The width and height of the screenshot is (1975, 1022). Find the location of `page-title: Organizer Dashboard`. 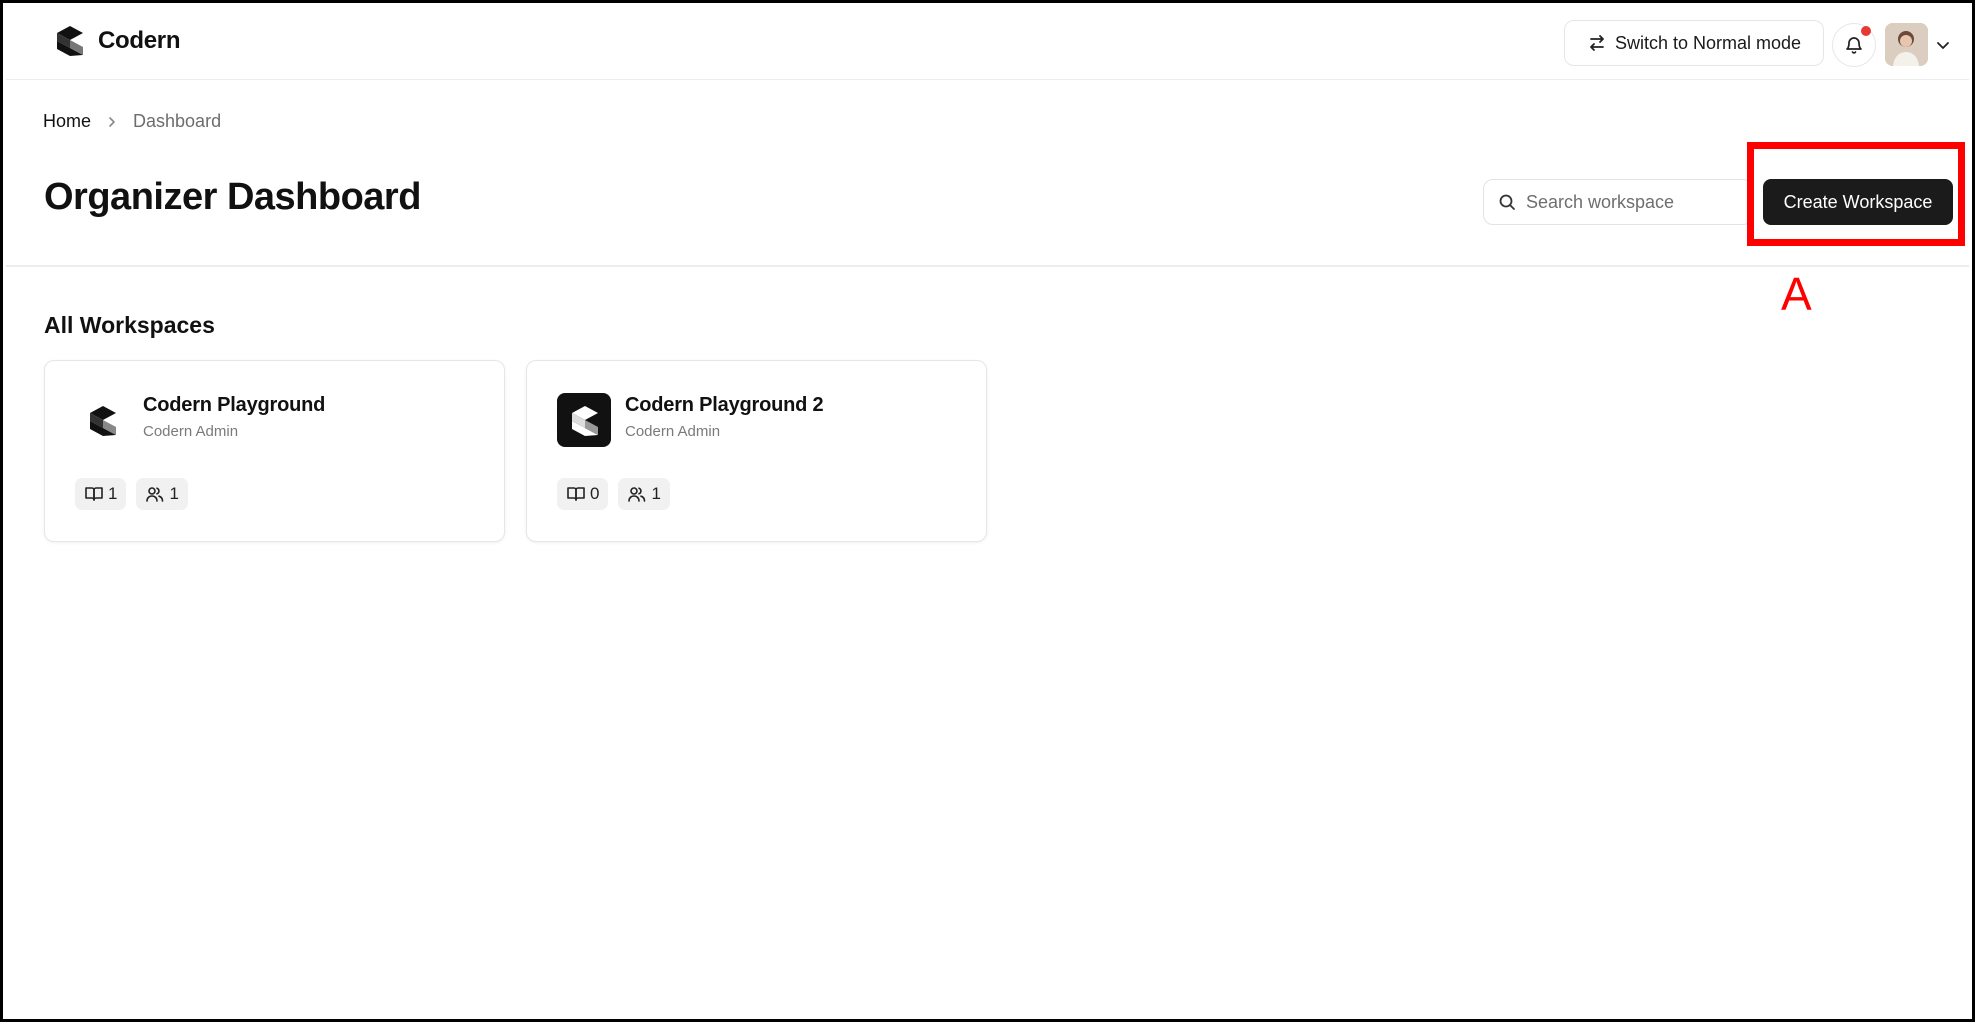

page-title: Organizer Dashboard is located at coordinates (232, 197).